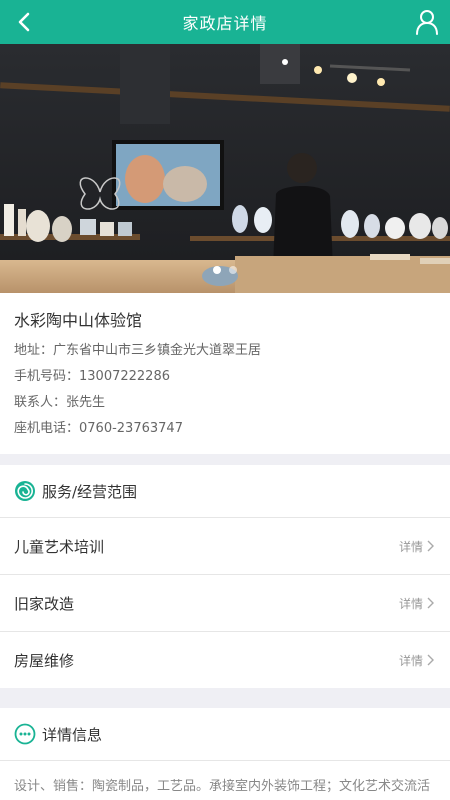 The width and height of the screenshot is (450, 800). What do you see at coordinates (44, 603) in the screenshot?
I see `service-name: 旧家改造` at bounding box center [44, 603].